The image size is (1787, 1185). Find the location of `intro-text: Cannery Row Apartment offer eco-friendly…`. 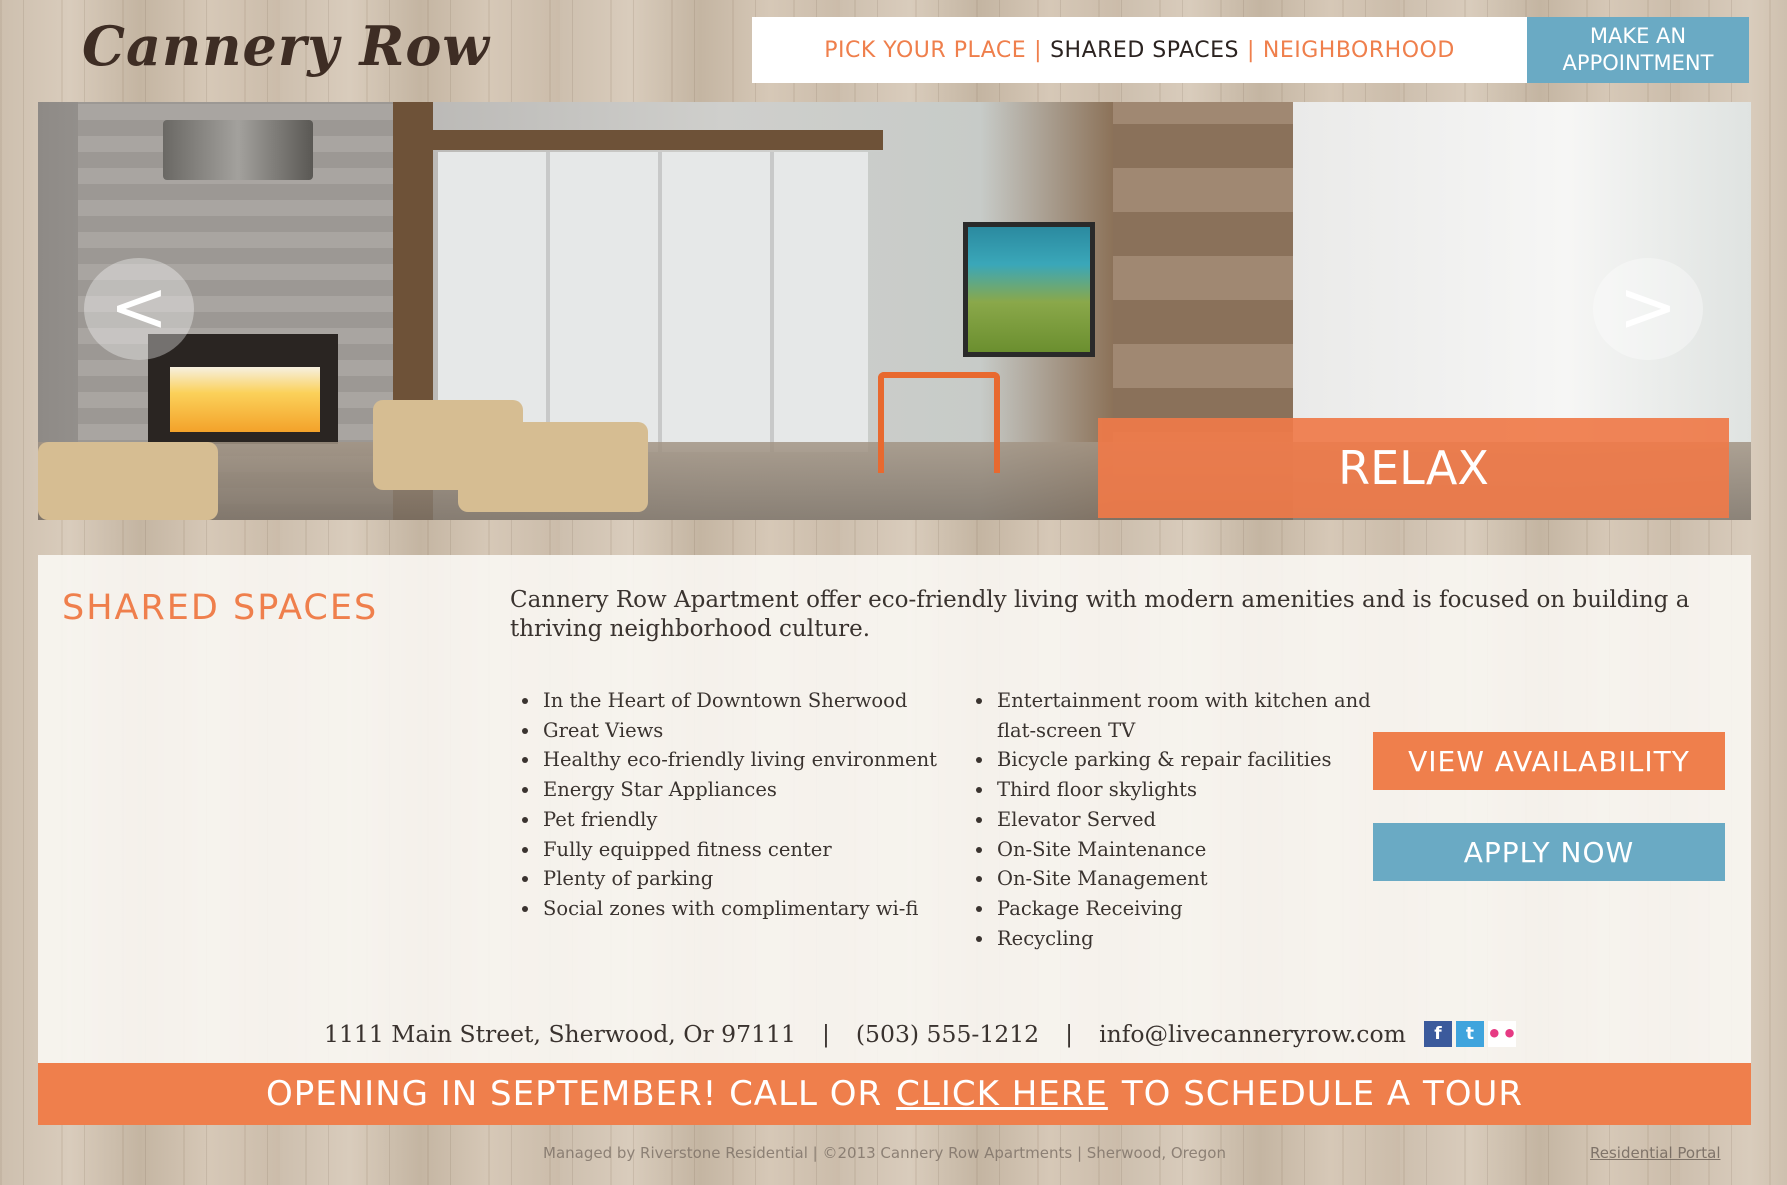

intro-text: Cannery Row Apartment offer eco-friendly… is located at coordinates (1100, 614).